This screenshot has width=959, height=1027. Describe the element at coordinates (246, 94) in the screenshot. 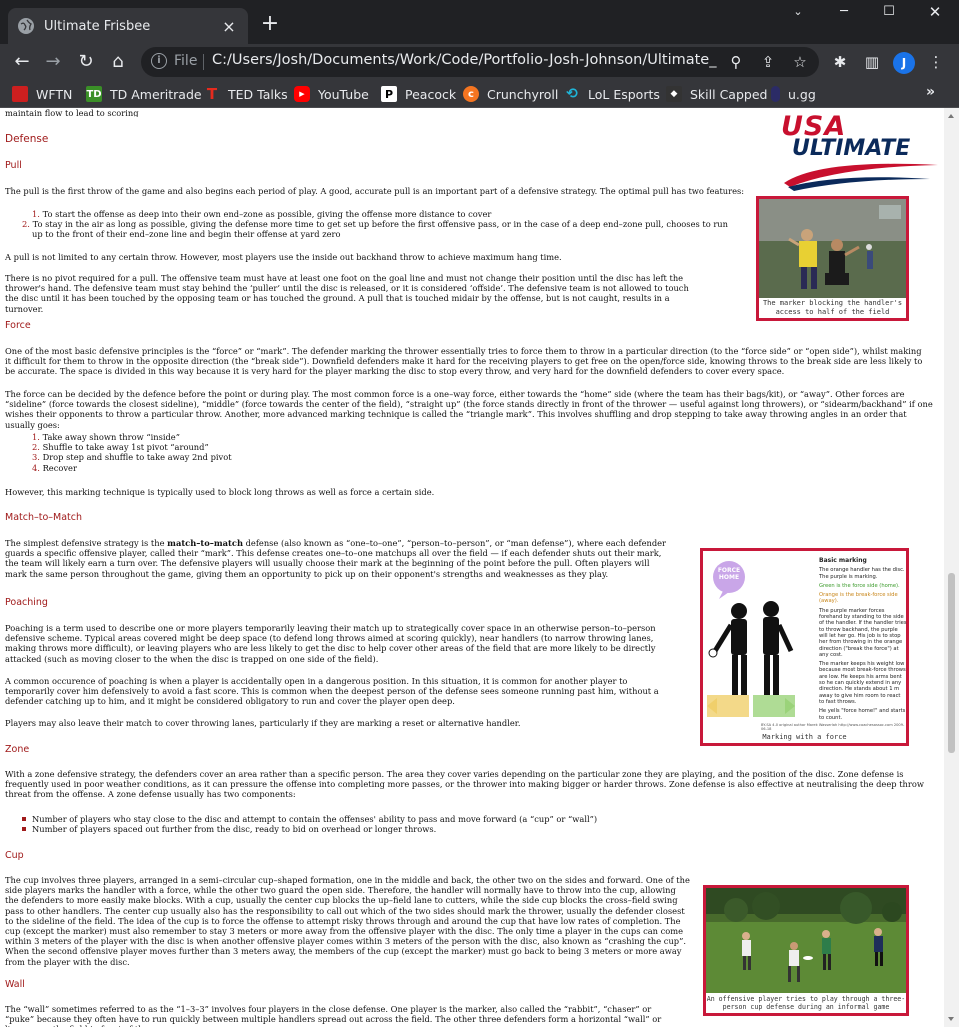

I see `bookmark-ted-talks: T TED Talks` at that location.